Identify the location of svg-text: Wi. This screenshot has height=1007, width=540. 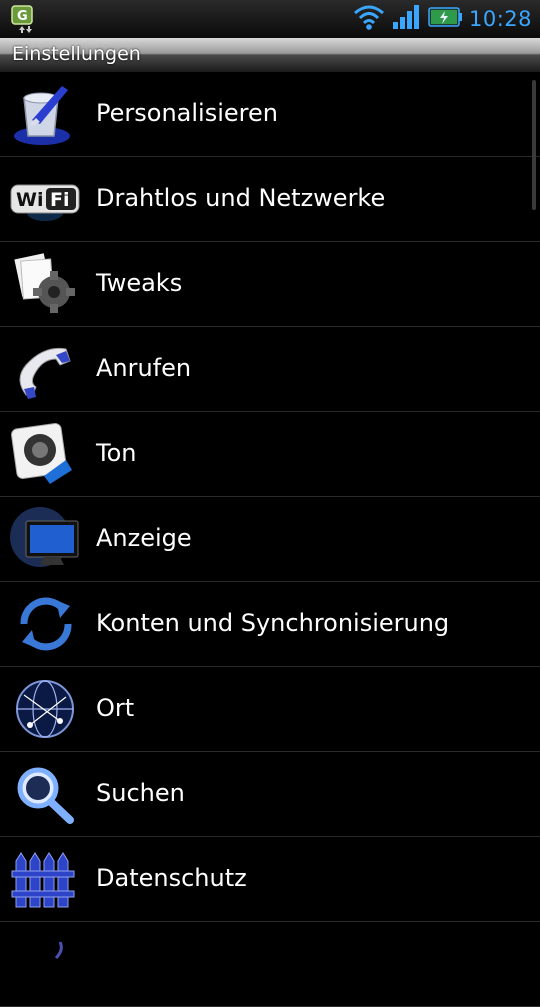
(29, 200).